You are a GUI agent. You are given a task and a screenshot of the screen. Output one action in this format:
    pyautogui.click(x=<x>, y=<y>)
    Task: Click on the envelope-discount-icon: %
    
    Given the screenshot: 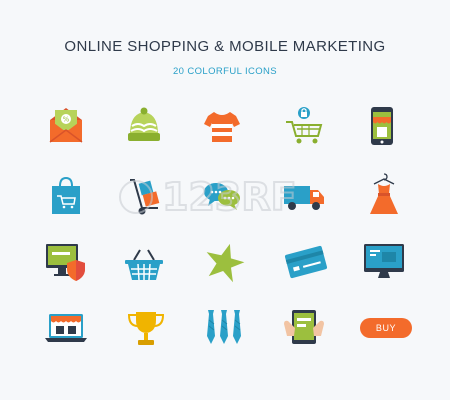 What is the action you would take?
    pyautogui.click(x=66, y=126)
    